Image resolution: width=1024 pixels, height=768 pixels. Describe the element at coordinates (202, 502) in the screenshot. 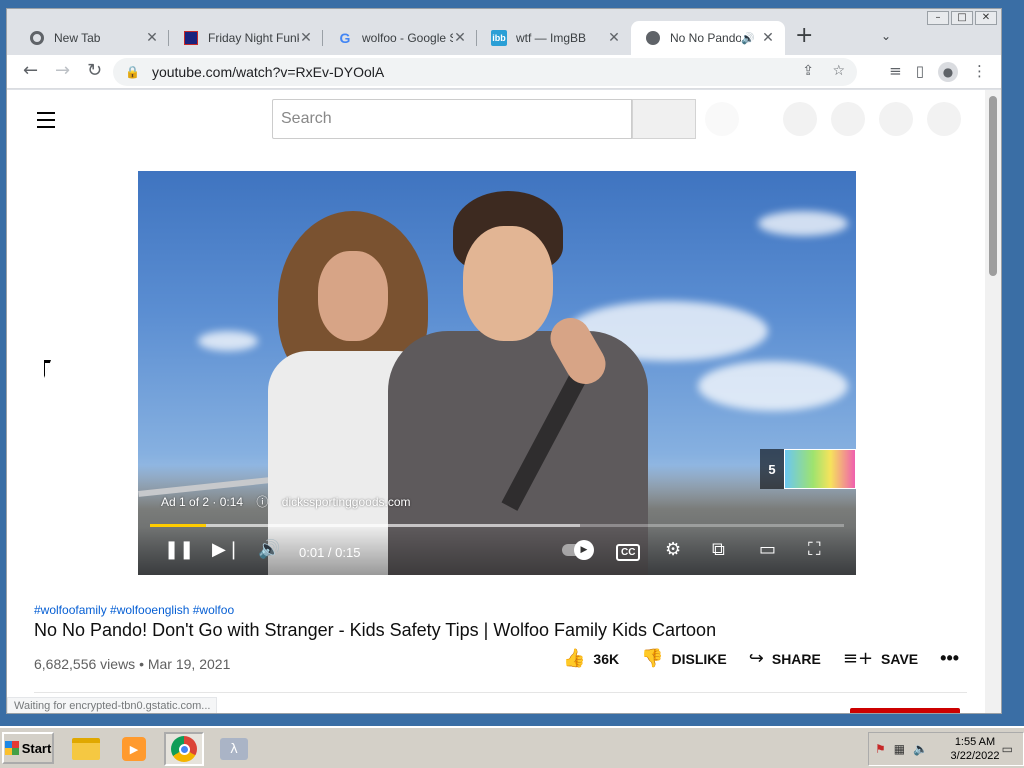

I see `ad-label: Ad 1 of 2 · 0:14` at that location.